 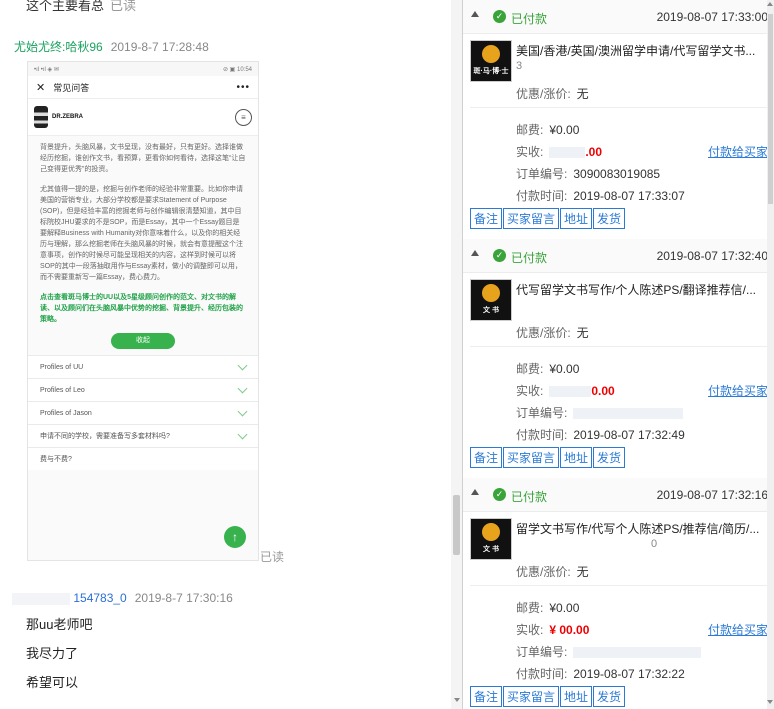 I want to click on pay-time-label: 付款时间:, so click(x=542, y=674).